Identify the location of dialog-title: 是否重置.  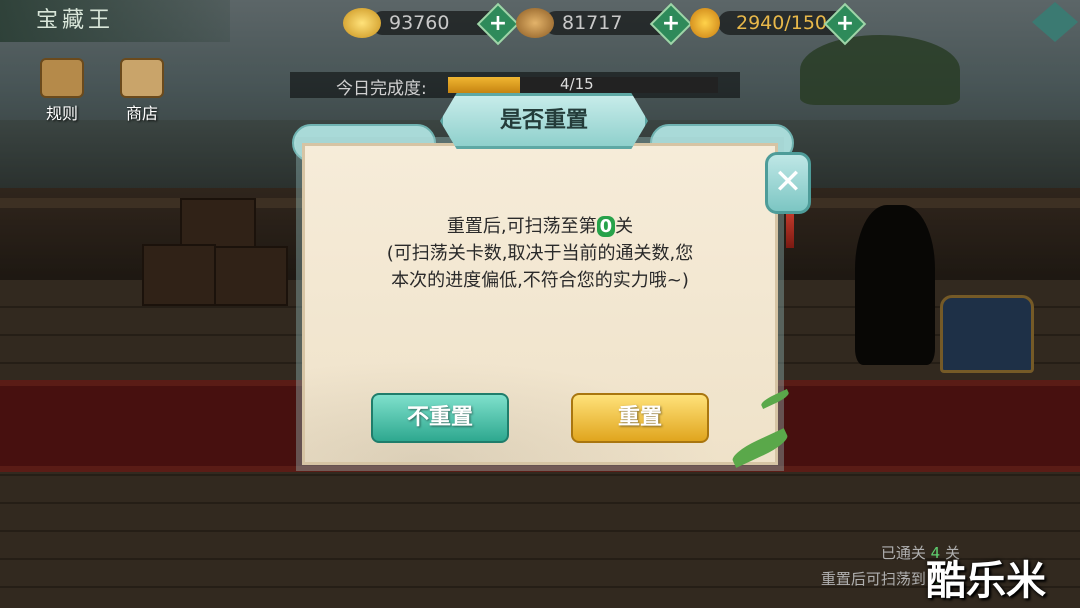
(544, 121).